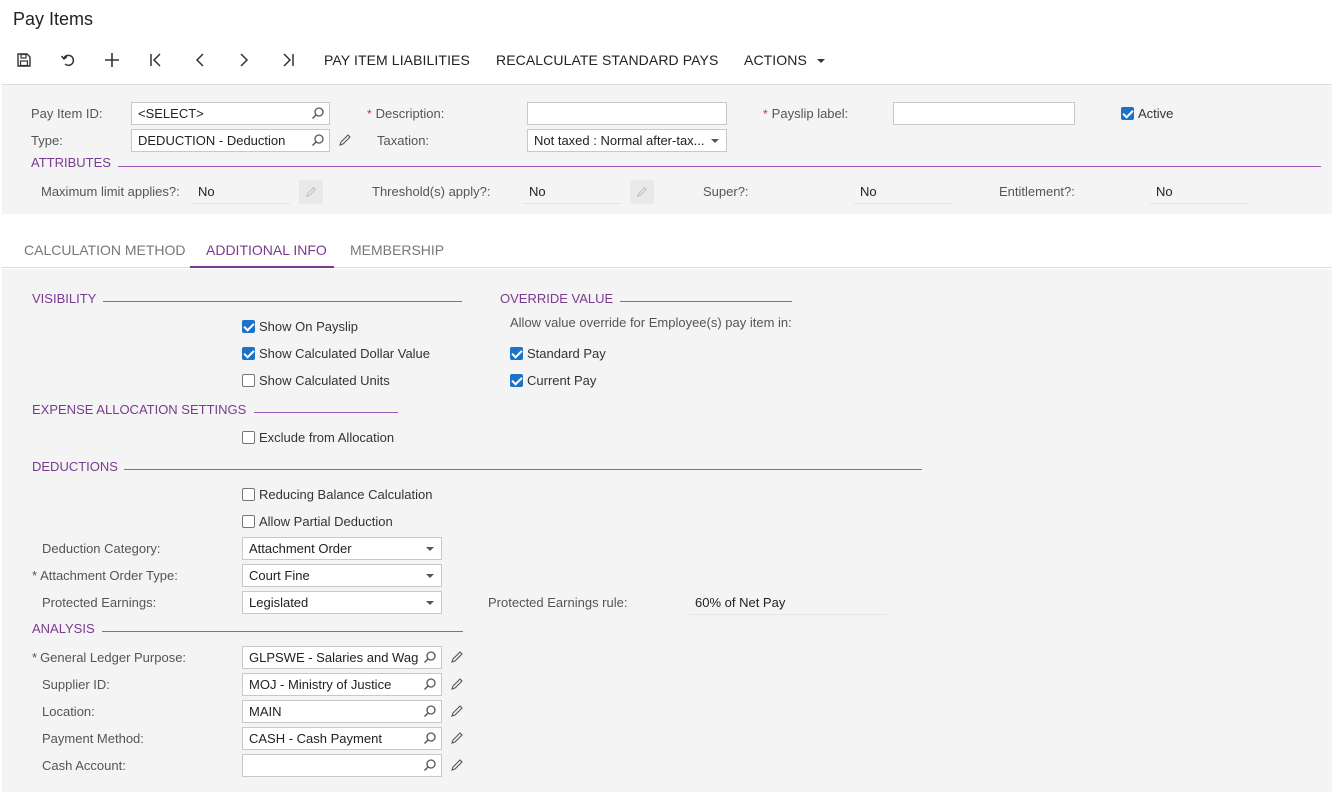  I want to click on protected-earnings-value: Legislated, so click(279, 602).